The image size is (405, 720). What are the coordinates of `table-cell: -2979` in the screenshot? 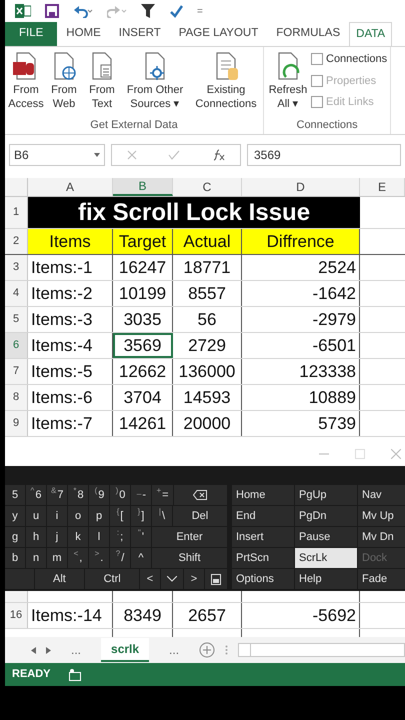 It's located at (301, 319).